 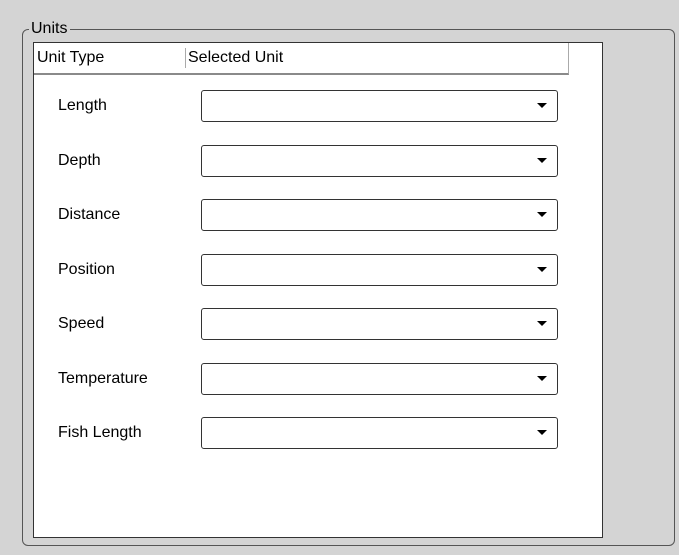 I want to click on unit-row-depth: Depth, so click(x=308, y=161).